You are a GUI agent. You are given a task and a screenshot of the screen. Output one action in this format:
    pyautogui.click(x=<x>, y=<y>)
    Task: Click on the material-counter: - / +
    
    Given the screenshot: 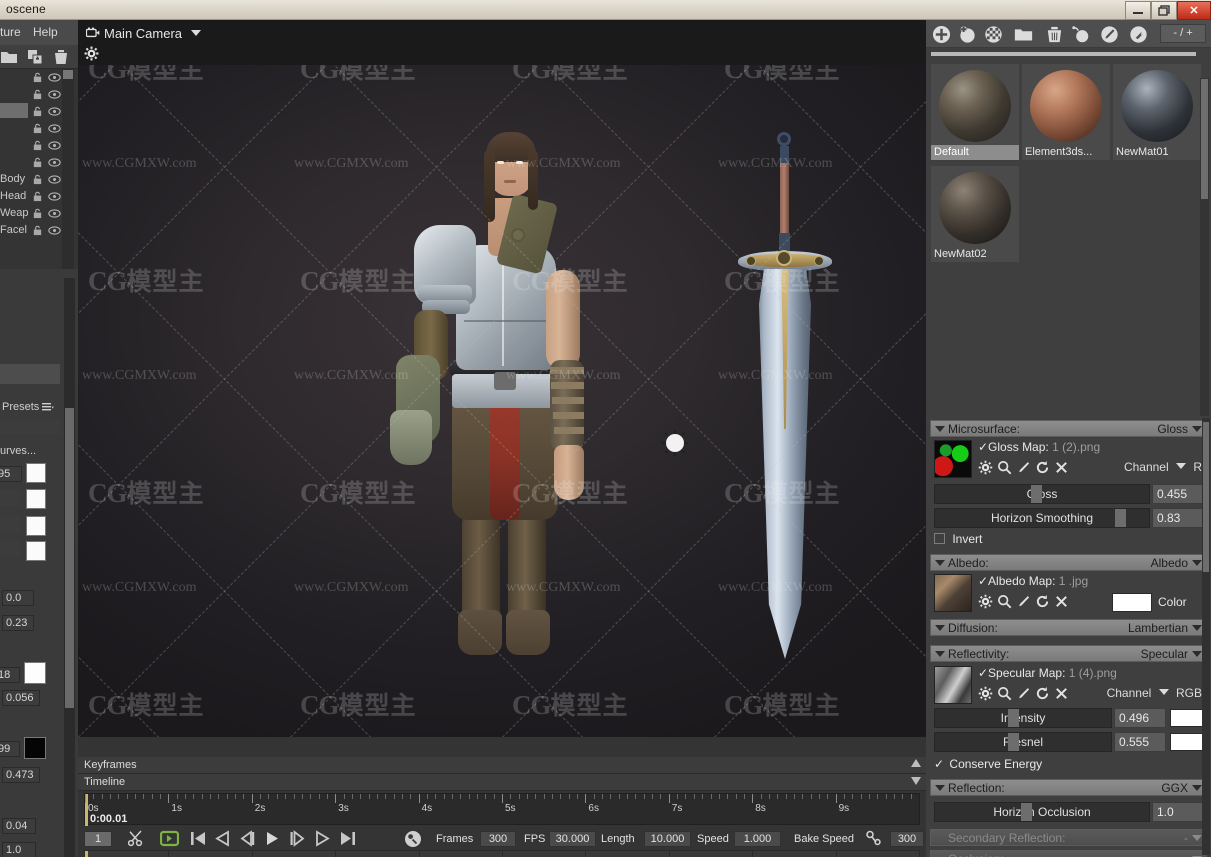 What is the action you would take?
    pyautogui.click(x=1183, y=33)
    